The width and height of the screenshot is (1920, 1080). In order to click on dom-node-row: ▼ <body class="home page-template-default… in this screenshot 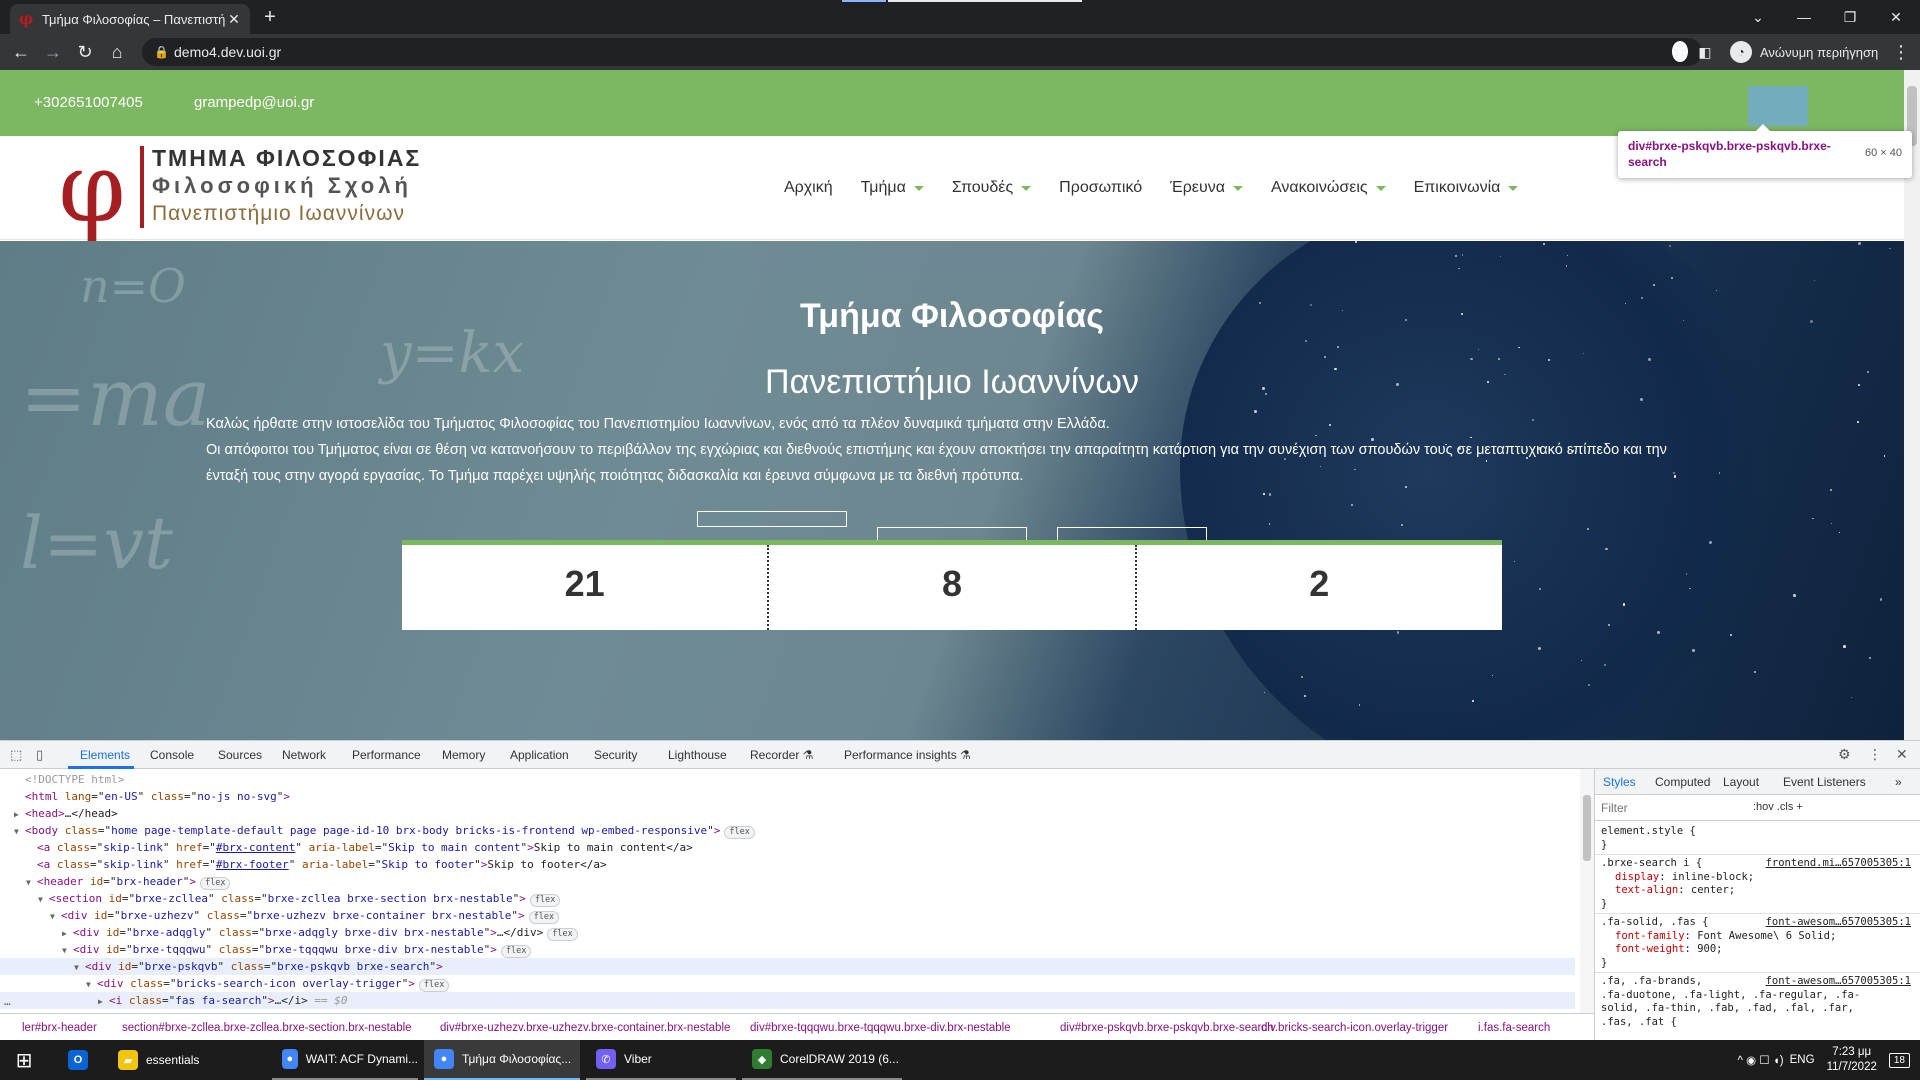, I will do `click(787, 830)`.